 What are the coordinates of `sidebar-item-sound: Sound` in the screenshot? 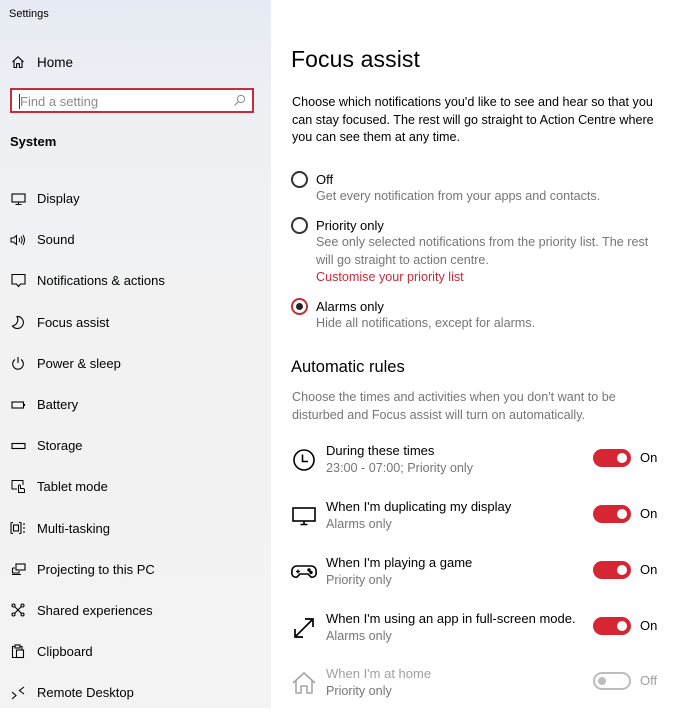 It's located at (135, 239).